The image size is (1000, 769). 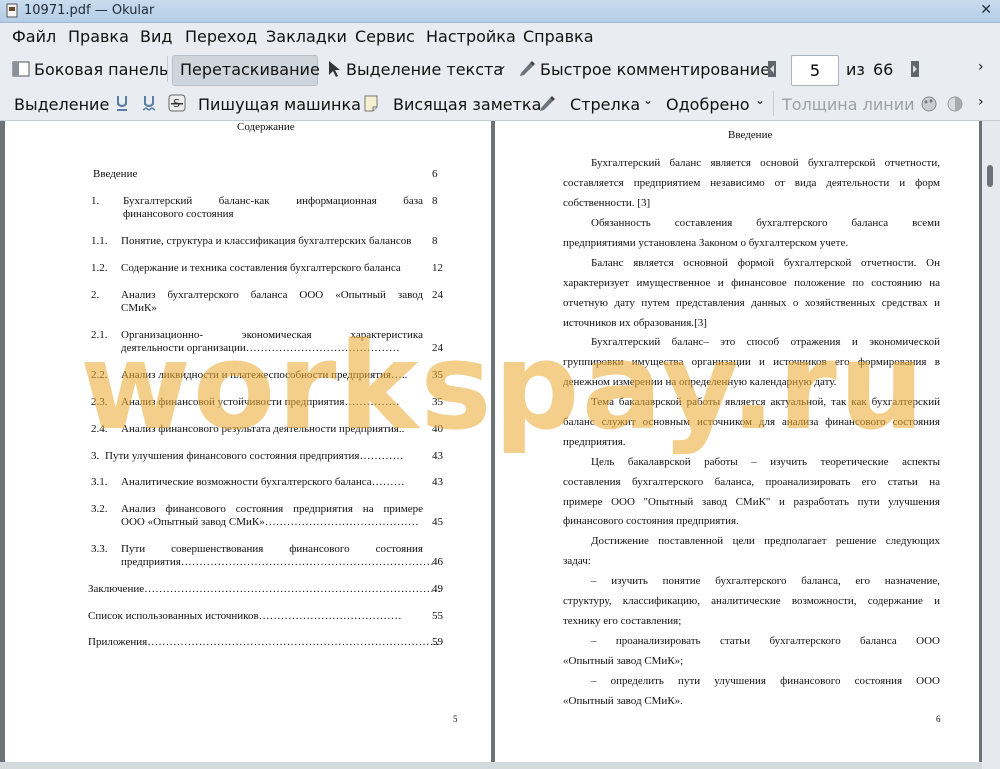 I want to click on vertical-scrollbar, so click(x=991, y=445).